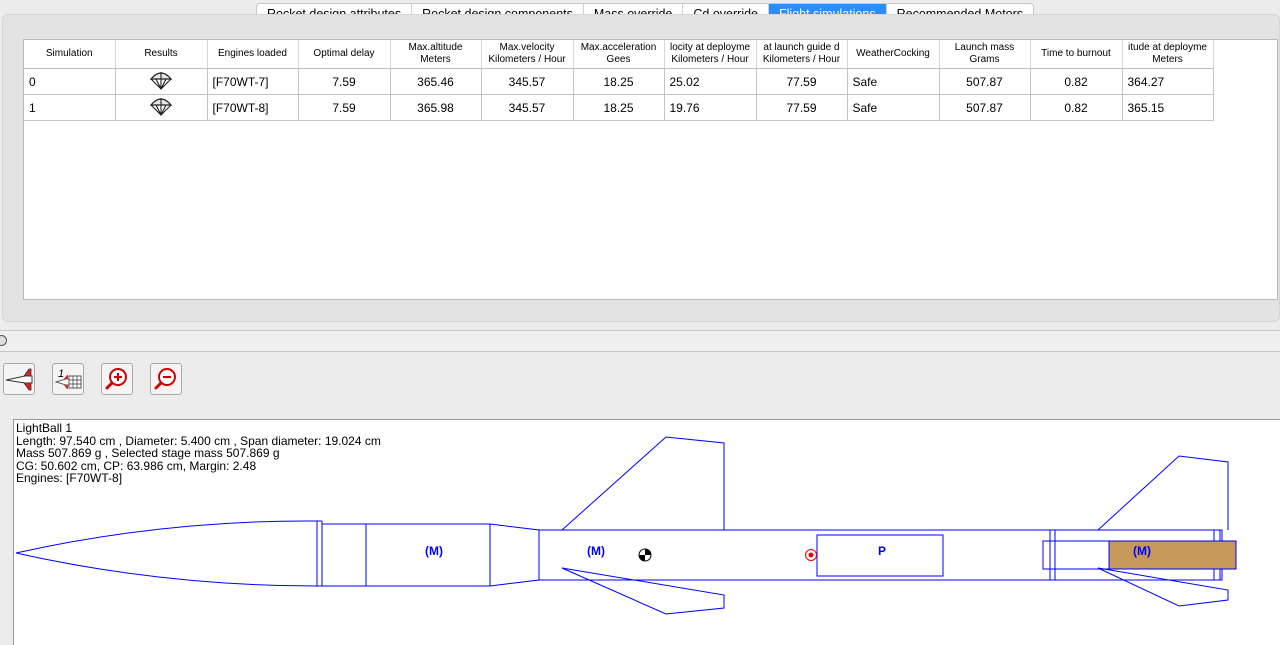  What do you see at coordinates (1168, 81) in the screenshot?
I see `cell-altitude-deployment: 364.27` at bounding box center [1168, 81].